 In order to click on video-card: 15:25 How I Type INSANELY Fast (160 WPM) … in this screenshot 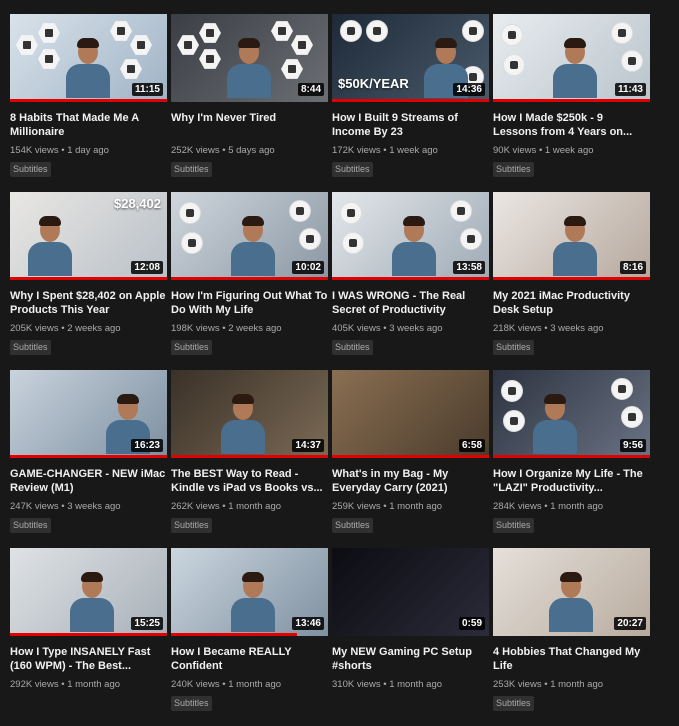, I will do `click(88, 637)`.